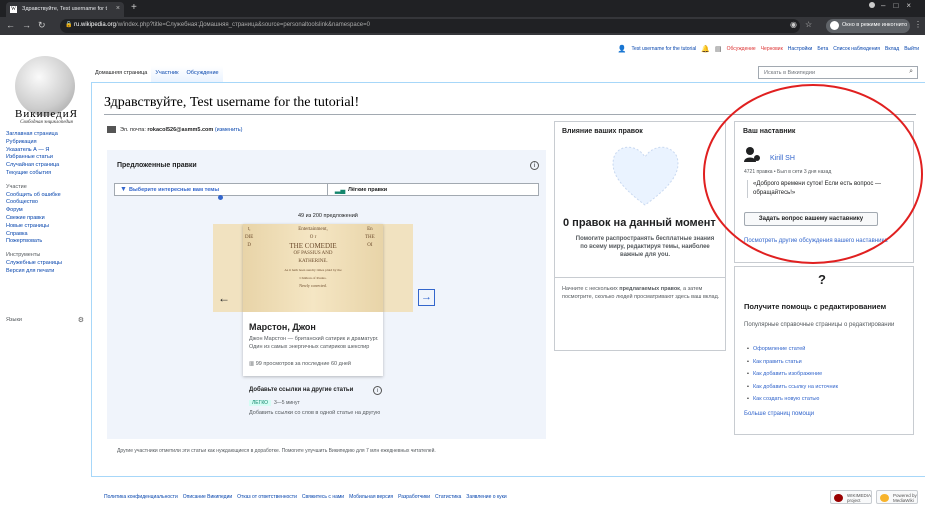  I want to click on book-line: THE COMEDIE, so click(313, 246).